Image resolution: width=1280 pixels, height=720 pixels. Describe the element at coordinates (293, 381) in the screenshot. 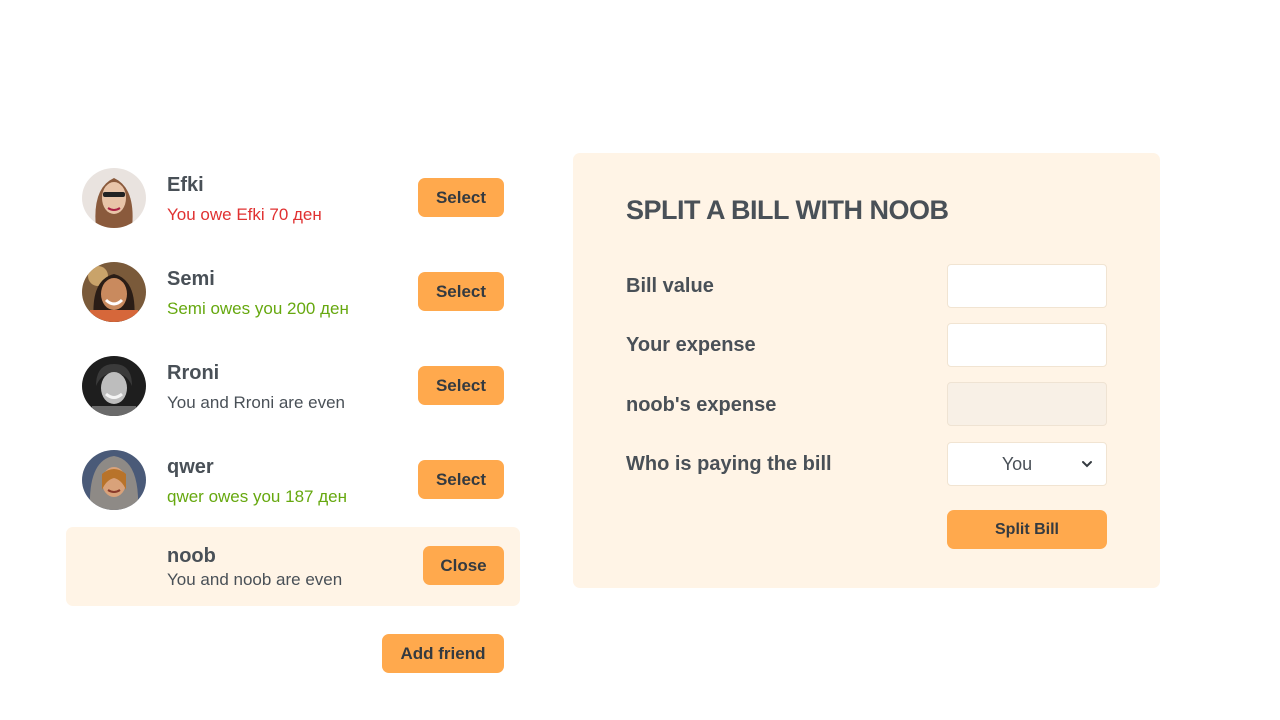

I see `friend-item-rroni: Rroni You and Rroni are even Select` at that location.